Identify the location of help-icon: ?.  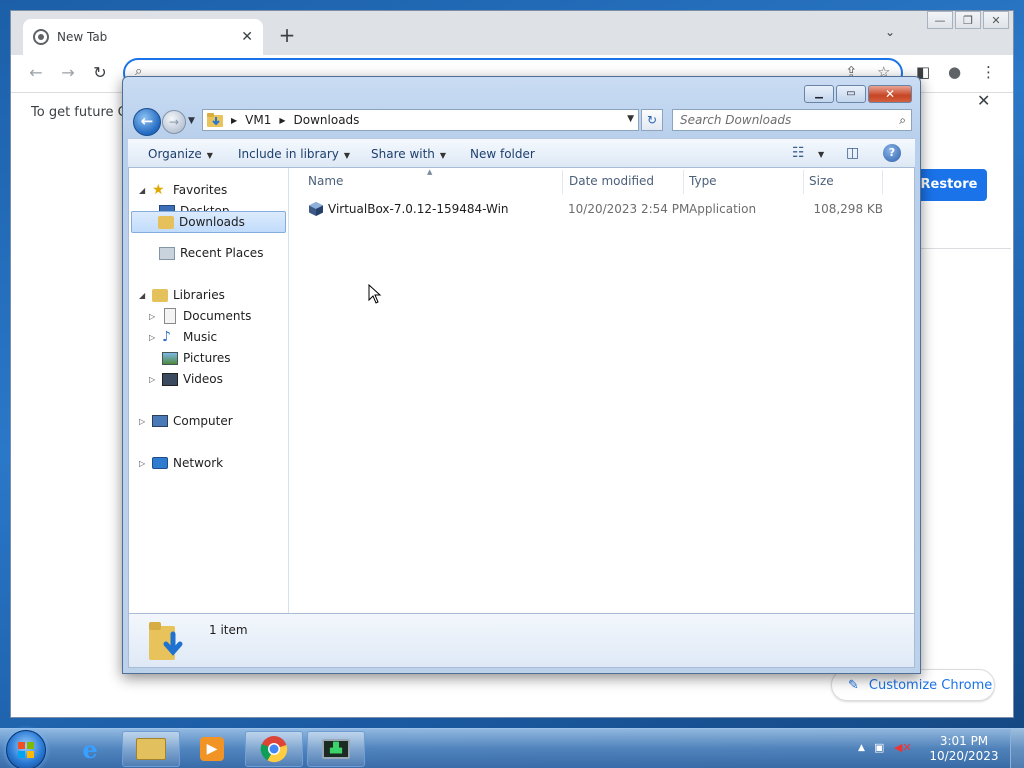
(892, 153).